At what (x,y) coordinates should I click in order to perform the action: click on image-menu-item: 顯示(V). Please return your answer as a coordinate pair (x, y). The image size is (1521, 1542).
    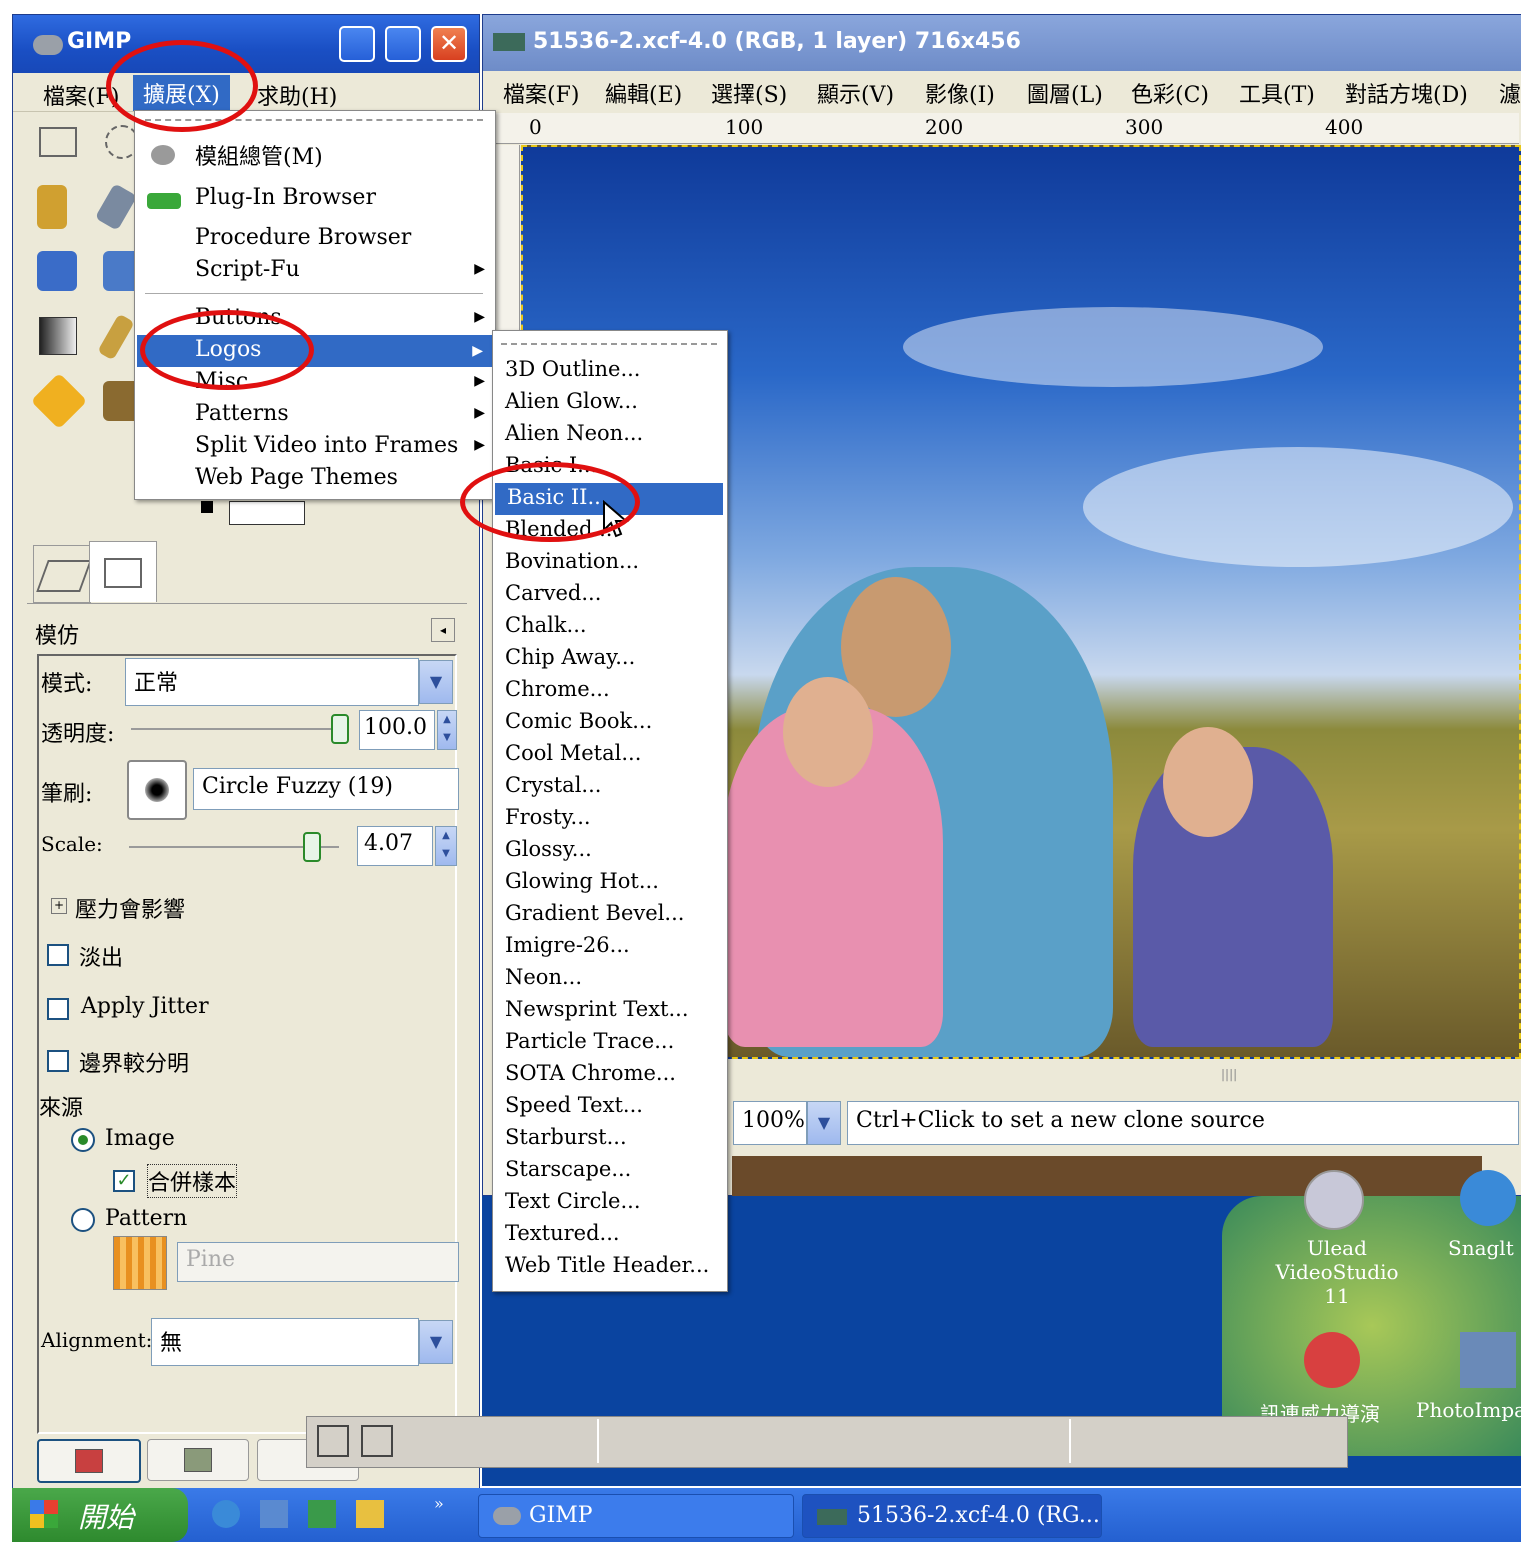
    Looking at the image, I should click on (855, 93).